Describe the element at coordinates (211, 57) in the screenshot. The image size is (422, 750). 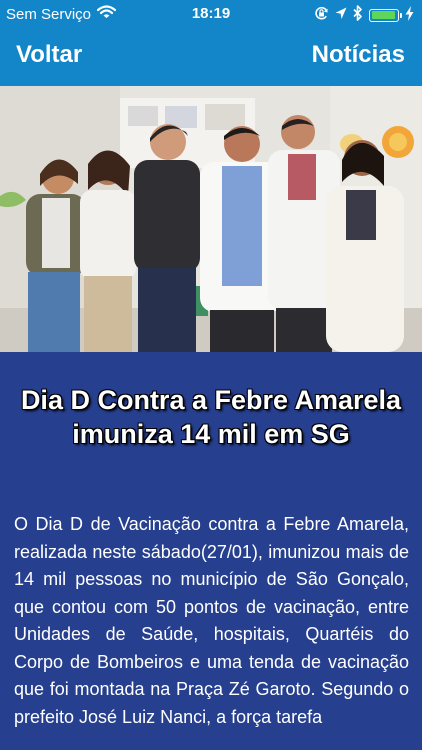
I see `navigation-bar: Voltar Notícias` at that location.